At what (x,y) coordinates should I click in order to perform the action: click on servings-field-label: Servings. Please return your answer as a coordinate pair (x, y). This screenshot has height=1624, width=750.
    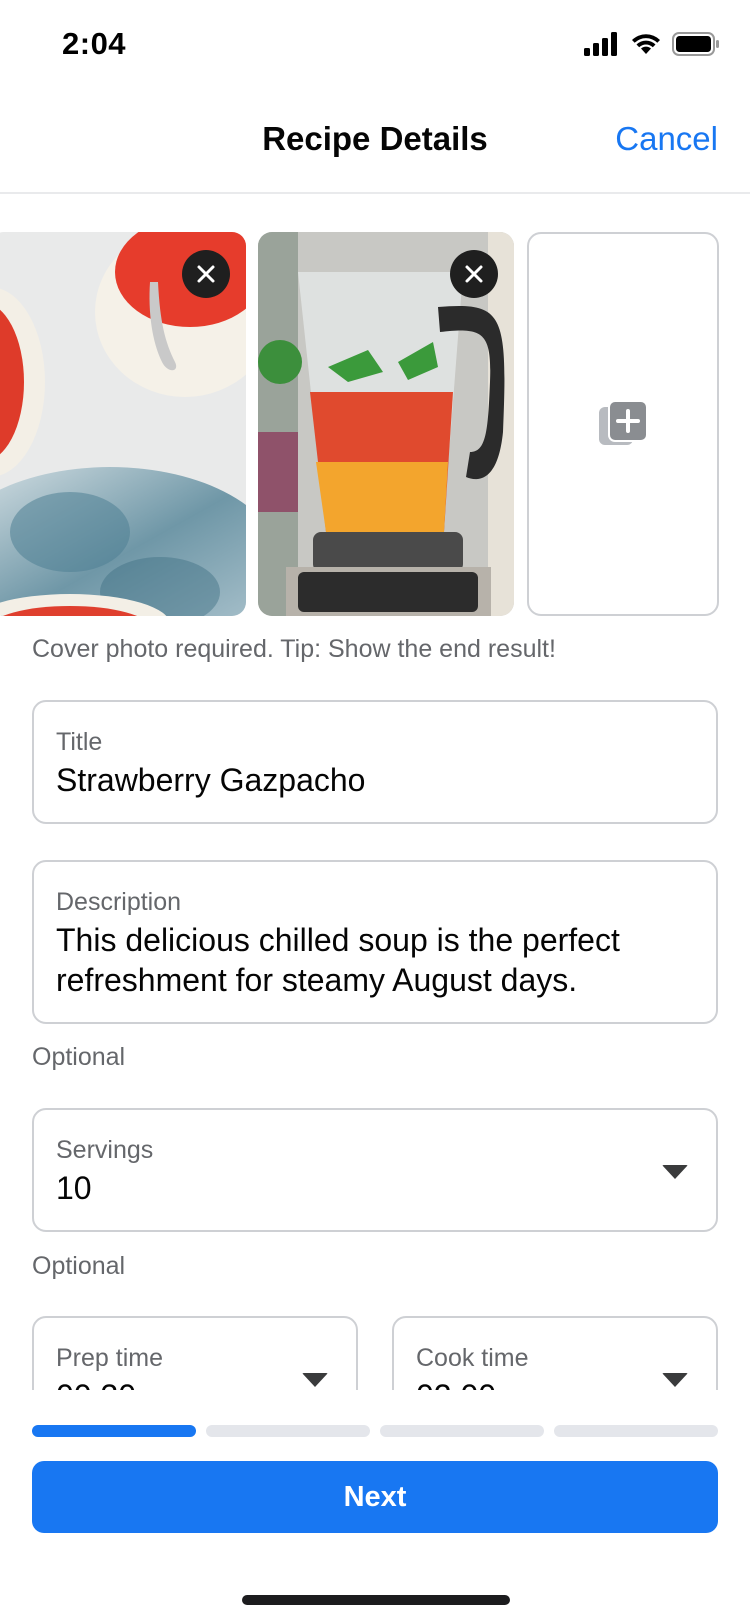
    Looking at the image, I should click on (105, 1150).